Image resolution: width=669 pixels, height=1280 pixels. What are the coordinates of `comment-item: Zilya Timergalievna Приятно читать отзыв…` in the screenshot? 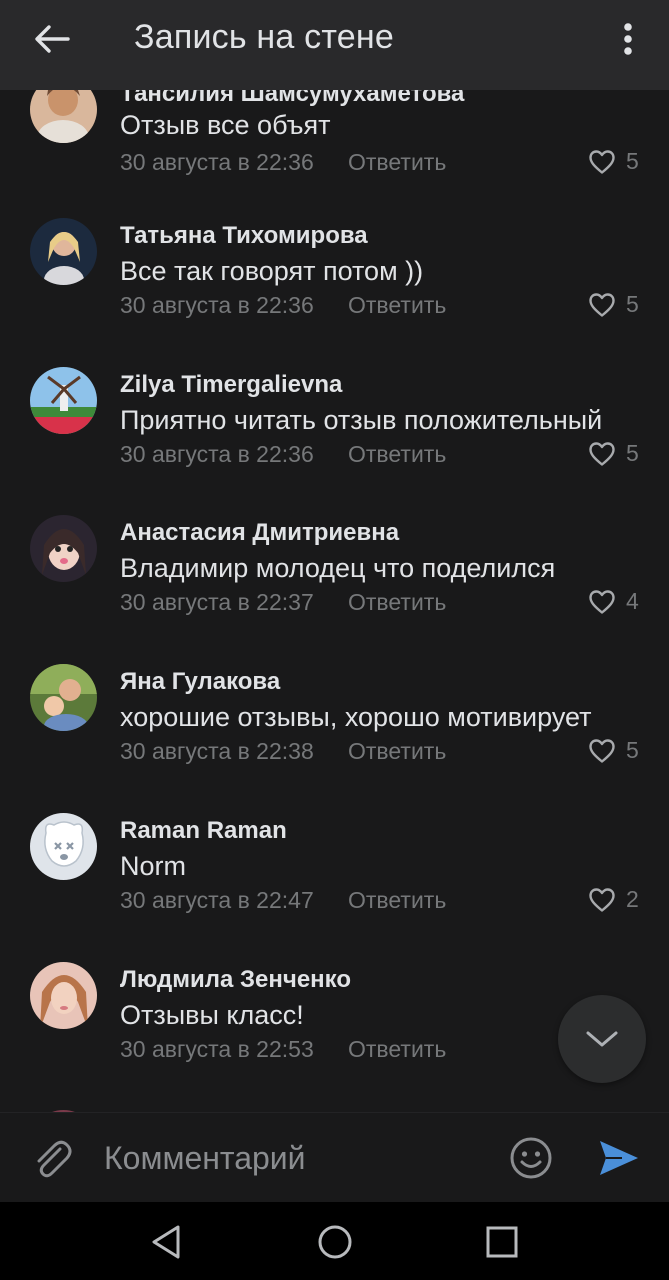 It's located at (334, 441).